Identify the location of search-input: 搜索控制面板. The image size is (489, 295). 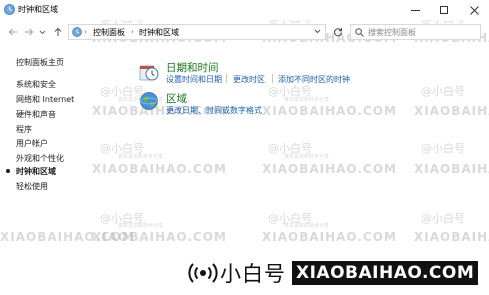
(415, 32).